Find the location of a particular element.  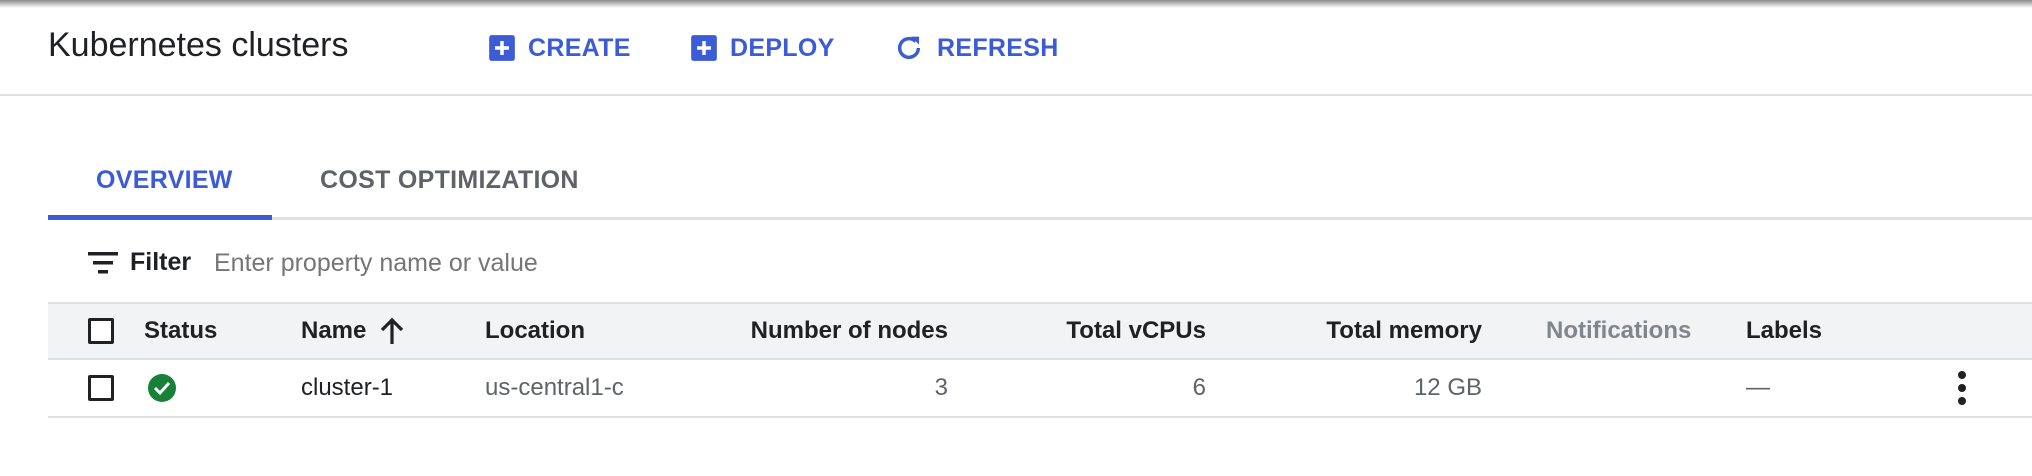

filter-bar: Filter is located at coordinates (1040, 263).